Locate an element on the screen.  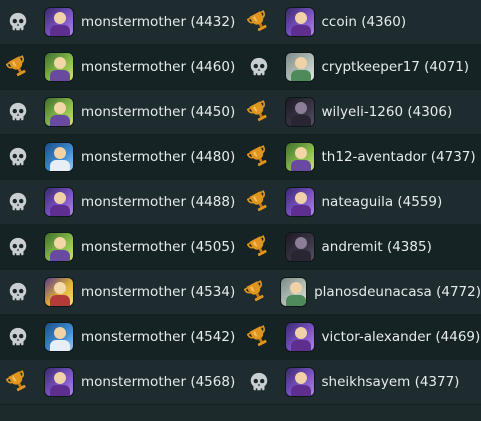
player-name: monstermother (4460) is located at coordinates (158, 67).